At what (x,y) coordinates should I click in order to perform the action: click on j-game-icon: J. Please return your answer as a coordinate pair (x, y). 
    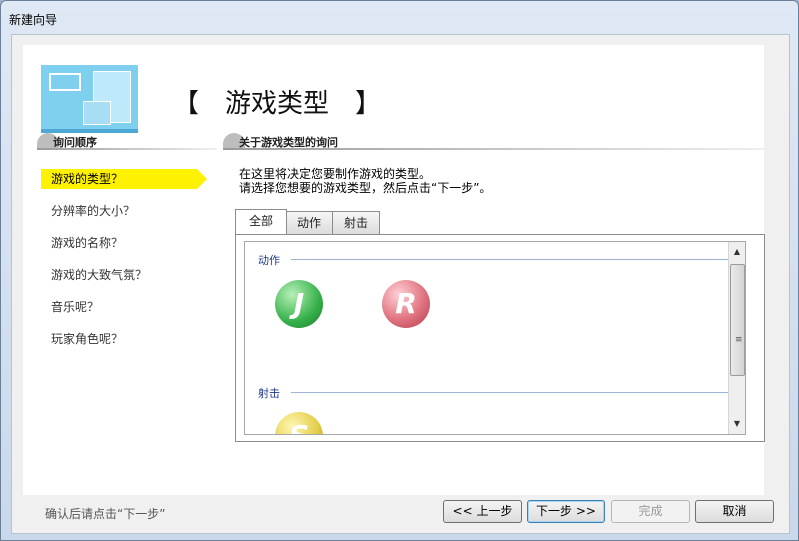
    Looking at the image, I should click on (299, 304).